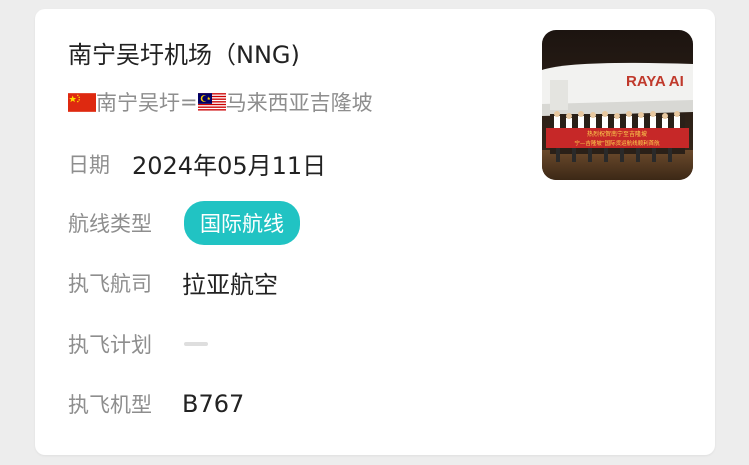 The image size is (749, 465). Describe the element at coordinates (196, 344) in the screenshot. I see `schedule-empty-placeholder` at that location.